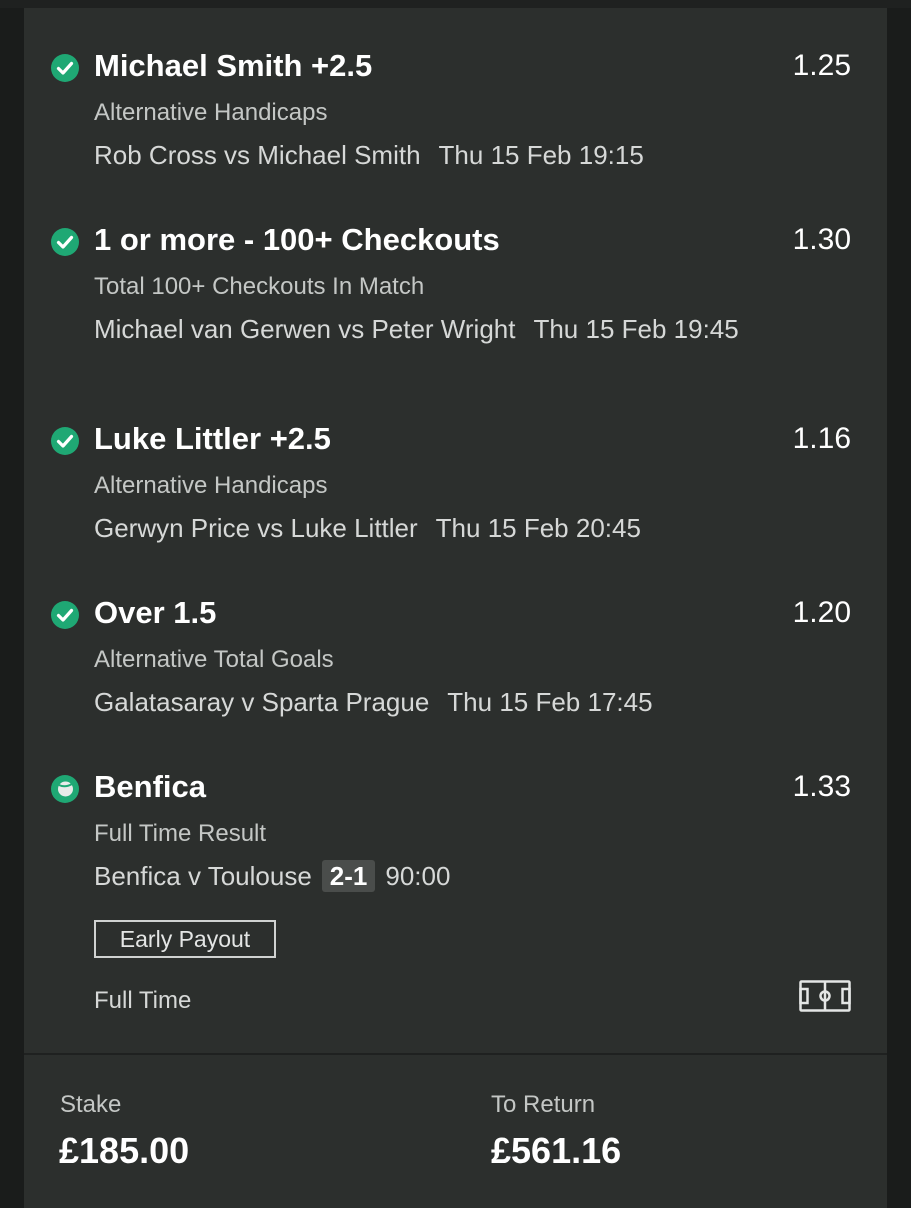  Describe the element at coordinates (821, 786) in the screenshot. I see `selection-odds: 1.33` at that location.